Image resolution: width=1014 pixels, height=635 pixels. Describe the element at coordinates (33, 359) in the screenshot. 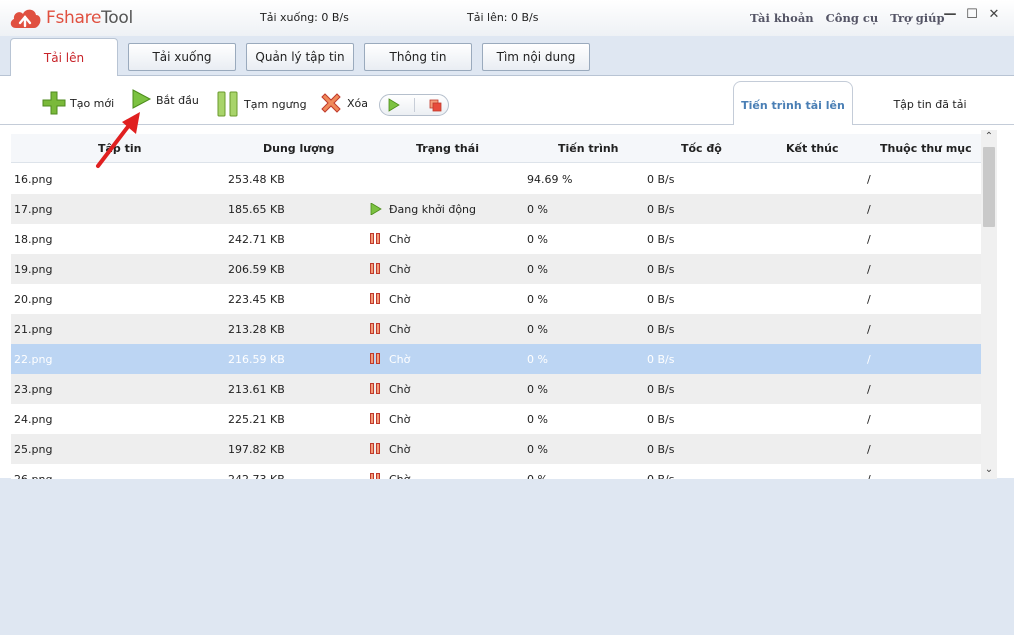

I see `cell-file: 22.png` at that location.